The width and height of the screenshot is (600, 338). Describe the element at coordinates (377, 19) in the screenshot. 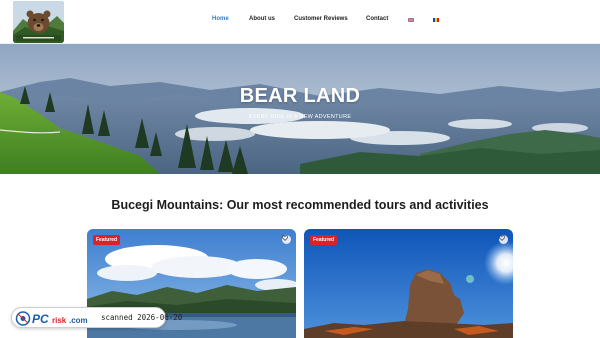

I see `nav-contact: Contact` at that location.